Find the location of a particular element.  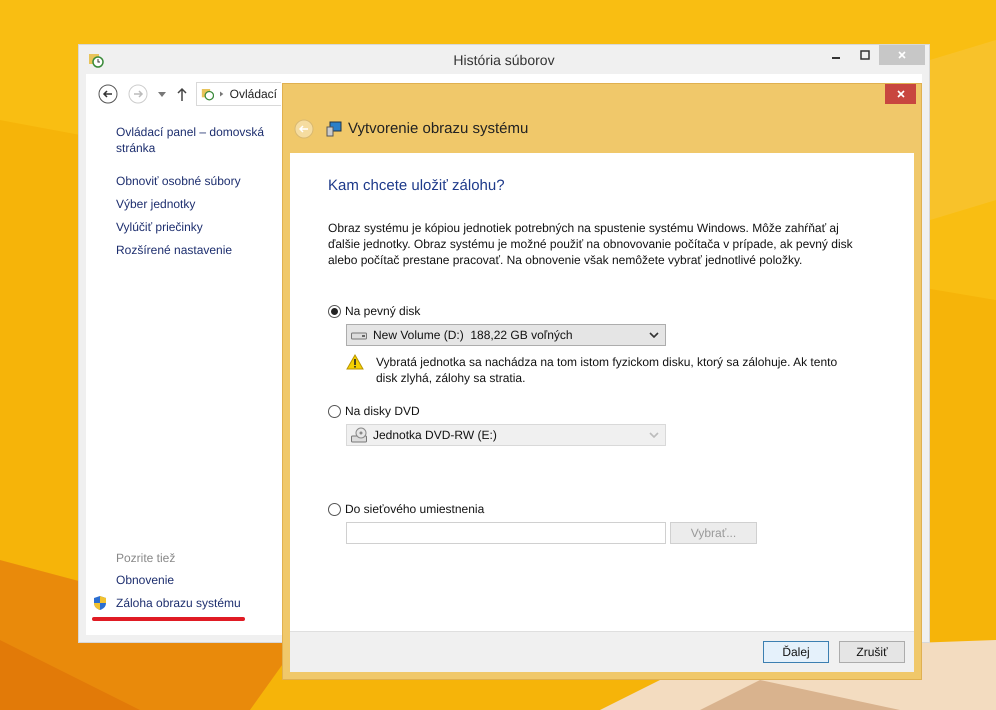

caret-icon is located at coordinates (162, 94).